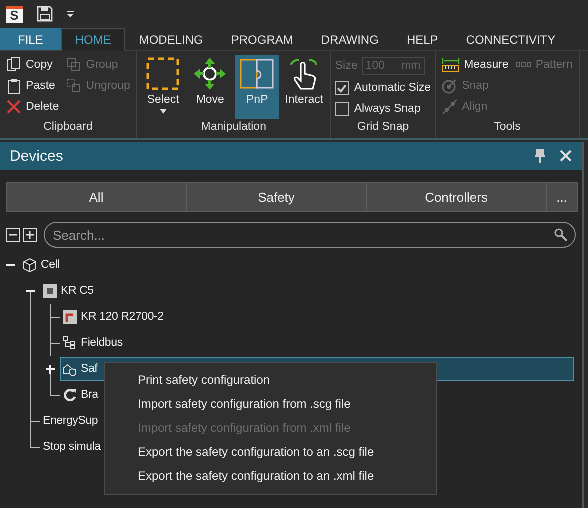  What do you see at coordinates (102, 343) in the screenshot?
I see `tree-item: Fieldbus` at bounding box center [102, 343].